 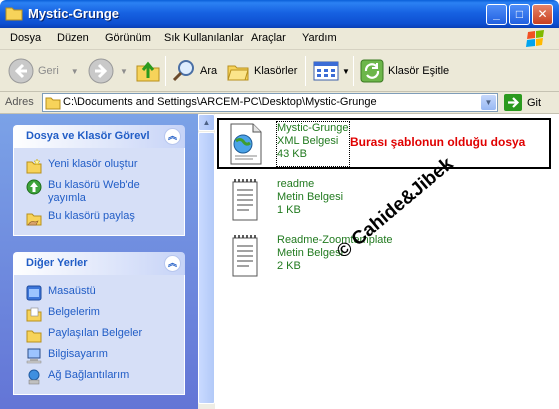 I want to click on file-item: readme Metin Belgesi 1 KB, so click(x=283, y=200).